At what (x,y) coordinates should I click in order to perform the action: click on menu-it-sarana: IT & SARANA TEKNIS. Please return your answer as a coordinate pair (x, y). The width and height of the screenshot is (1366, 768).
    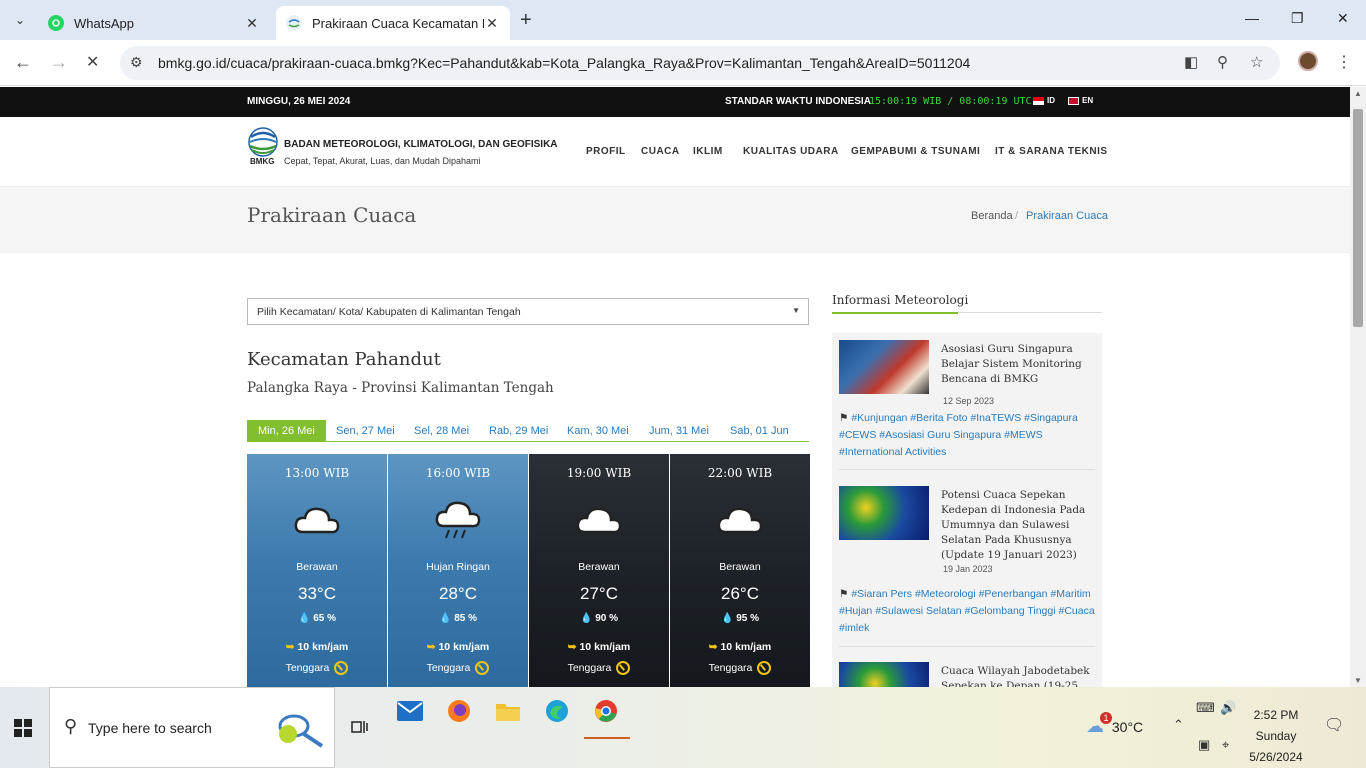
    Looking at the image, I should click on (1051, 151).